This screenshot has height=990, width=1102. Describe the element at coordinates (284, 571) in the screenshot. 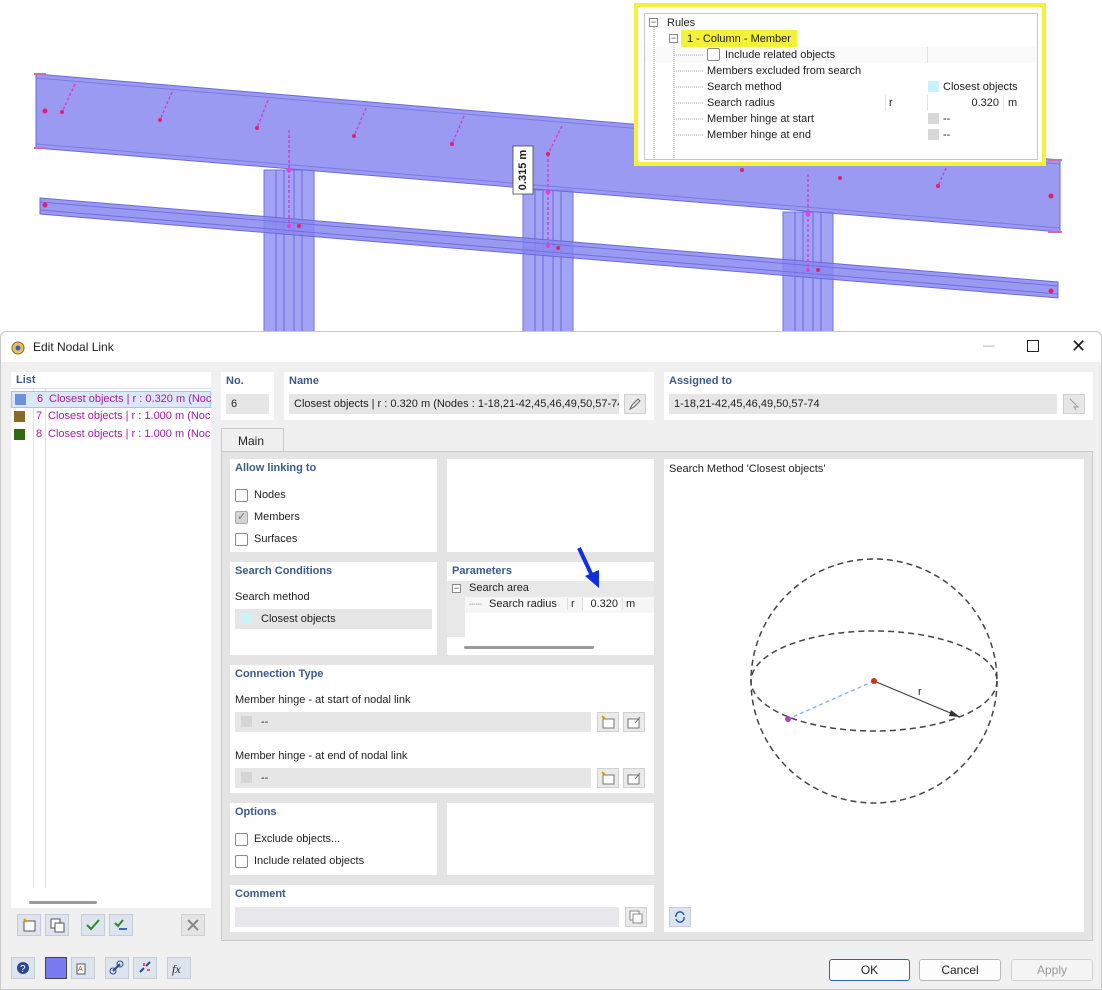

I see `search-conditions-title: Search Conditions` at that location.